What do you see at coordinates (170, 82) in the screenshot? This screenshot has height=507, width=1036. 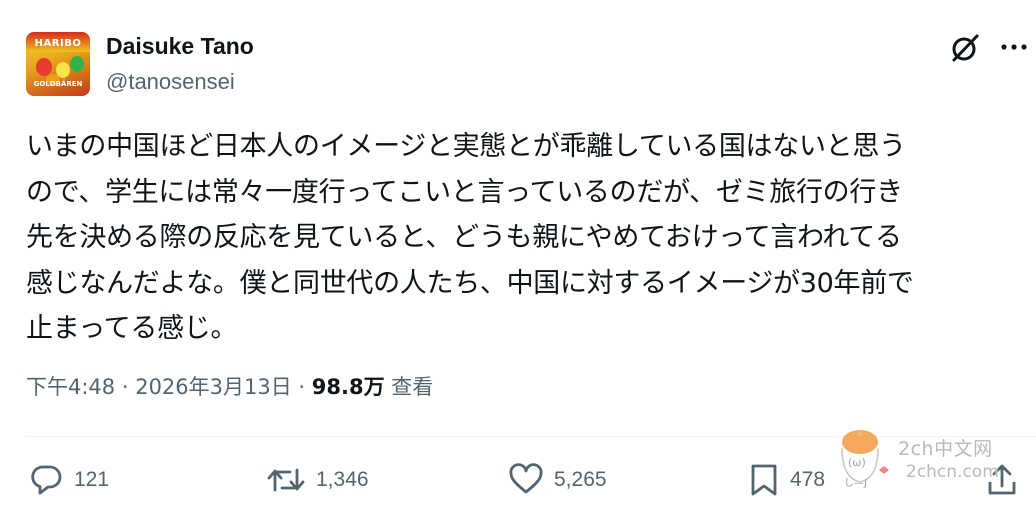 I see `author-handle: @tanosensei` at bounding box center [170, 82].